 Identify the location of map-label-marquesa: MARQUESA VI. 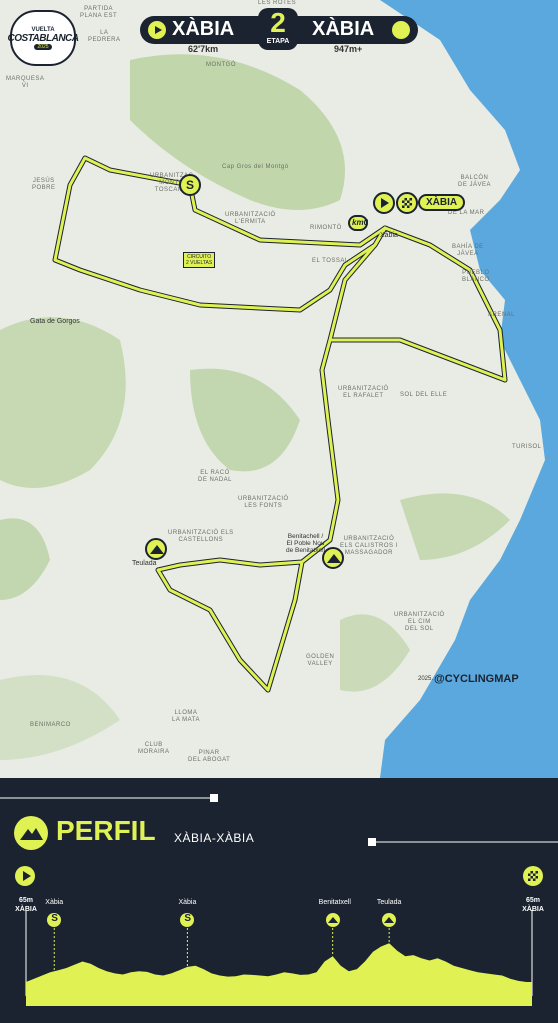
(25, 82).